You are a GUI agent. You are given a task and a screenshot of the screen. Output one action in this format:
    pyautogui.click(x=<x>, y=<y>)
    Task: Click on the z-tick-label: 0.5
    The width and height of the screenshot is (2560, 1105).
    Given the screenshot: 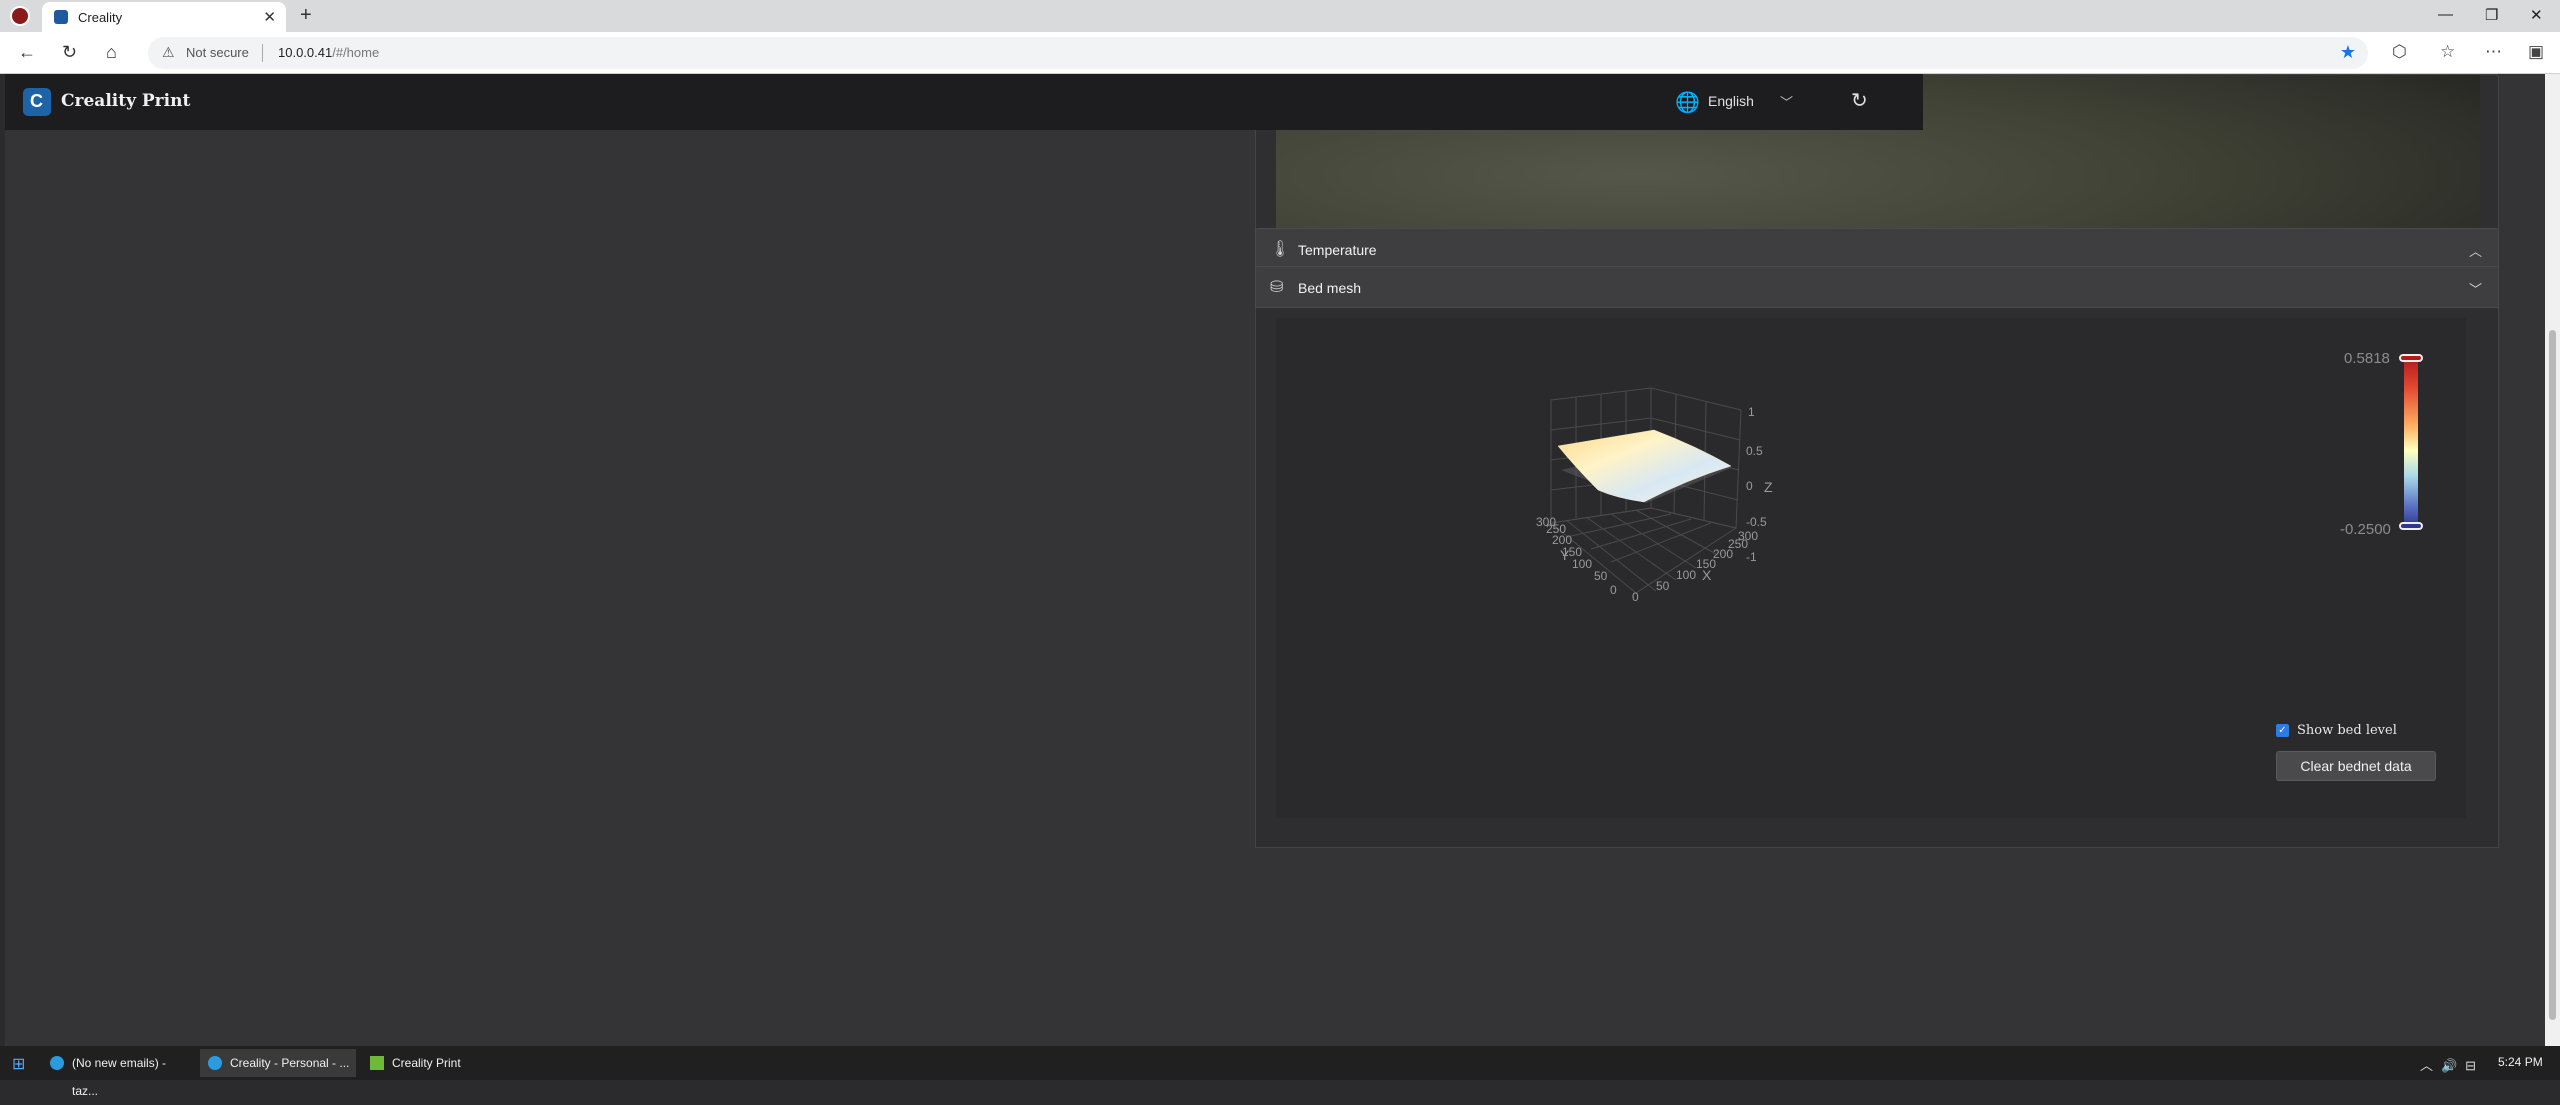 What is the action you would take?
    pyautogui.click(x=1754, y=451)
    